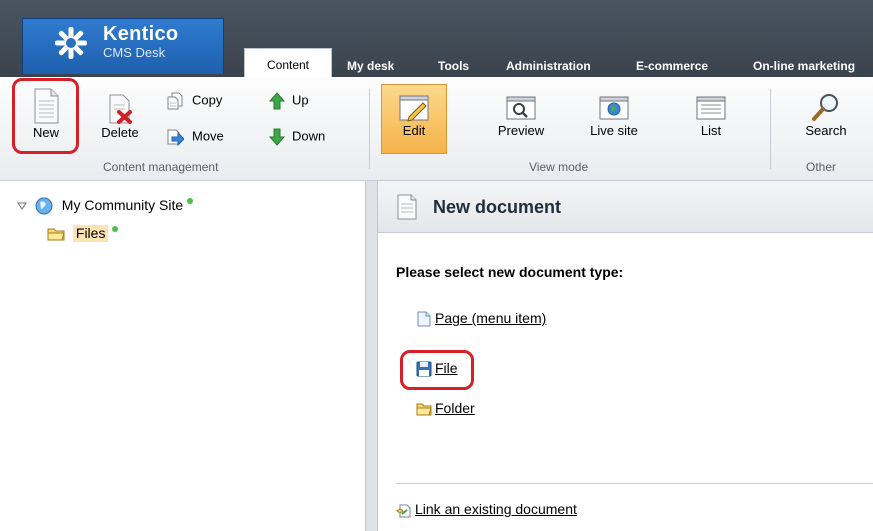 Image resolution: width=873 pixels, height=531 pixels. Describe the element at coordinates (614, 130) in the screenshot. I see `live-site-label: Live site` at that location.